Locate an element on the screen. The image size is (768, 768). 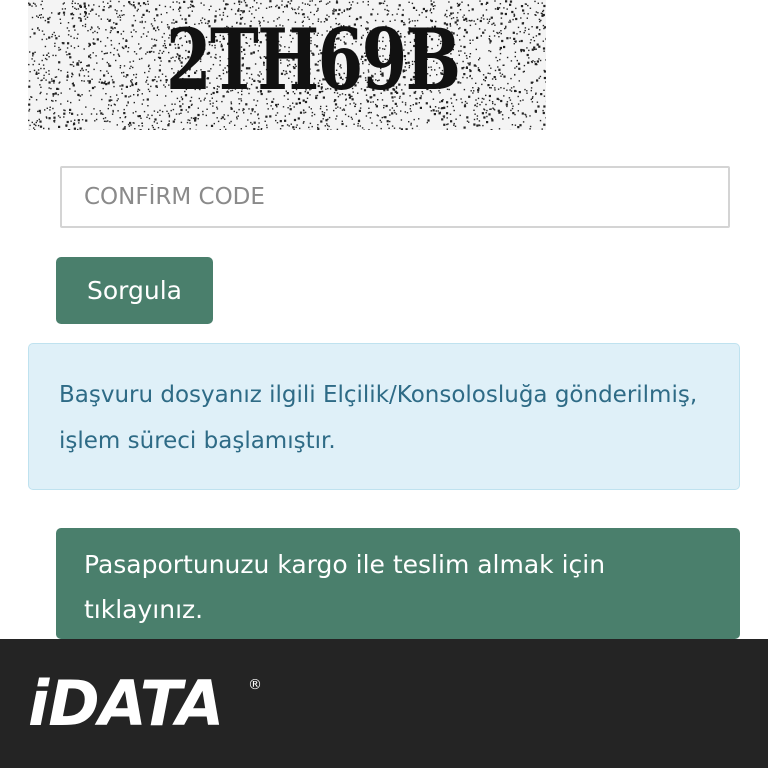
registered-mark: ® is located at coordinates (255, 685).